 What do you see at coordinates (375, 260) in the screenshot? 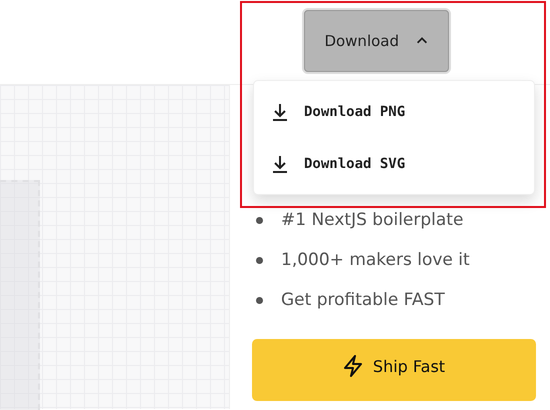
I see `feature-text: 1,000+ makers love it` at bounding box center [375, 260].